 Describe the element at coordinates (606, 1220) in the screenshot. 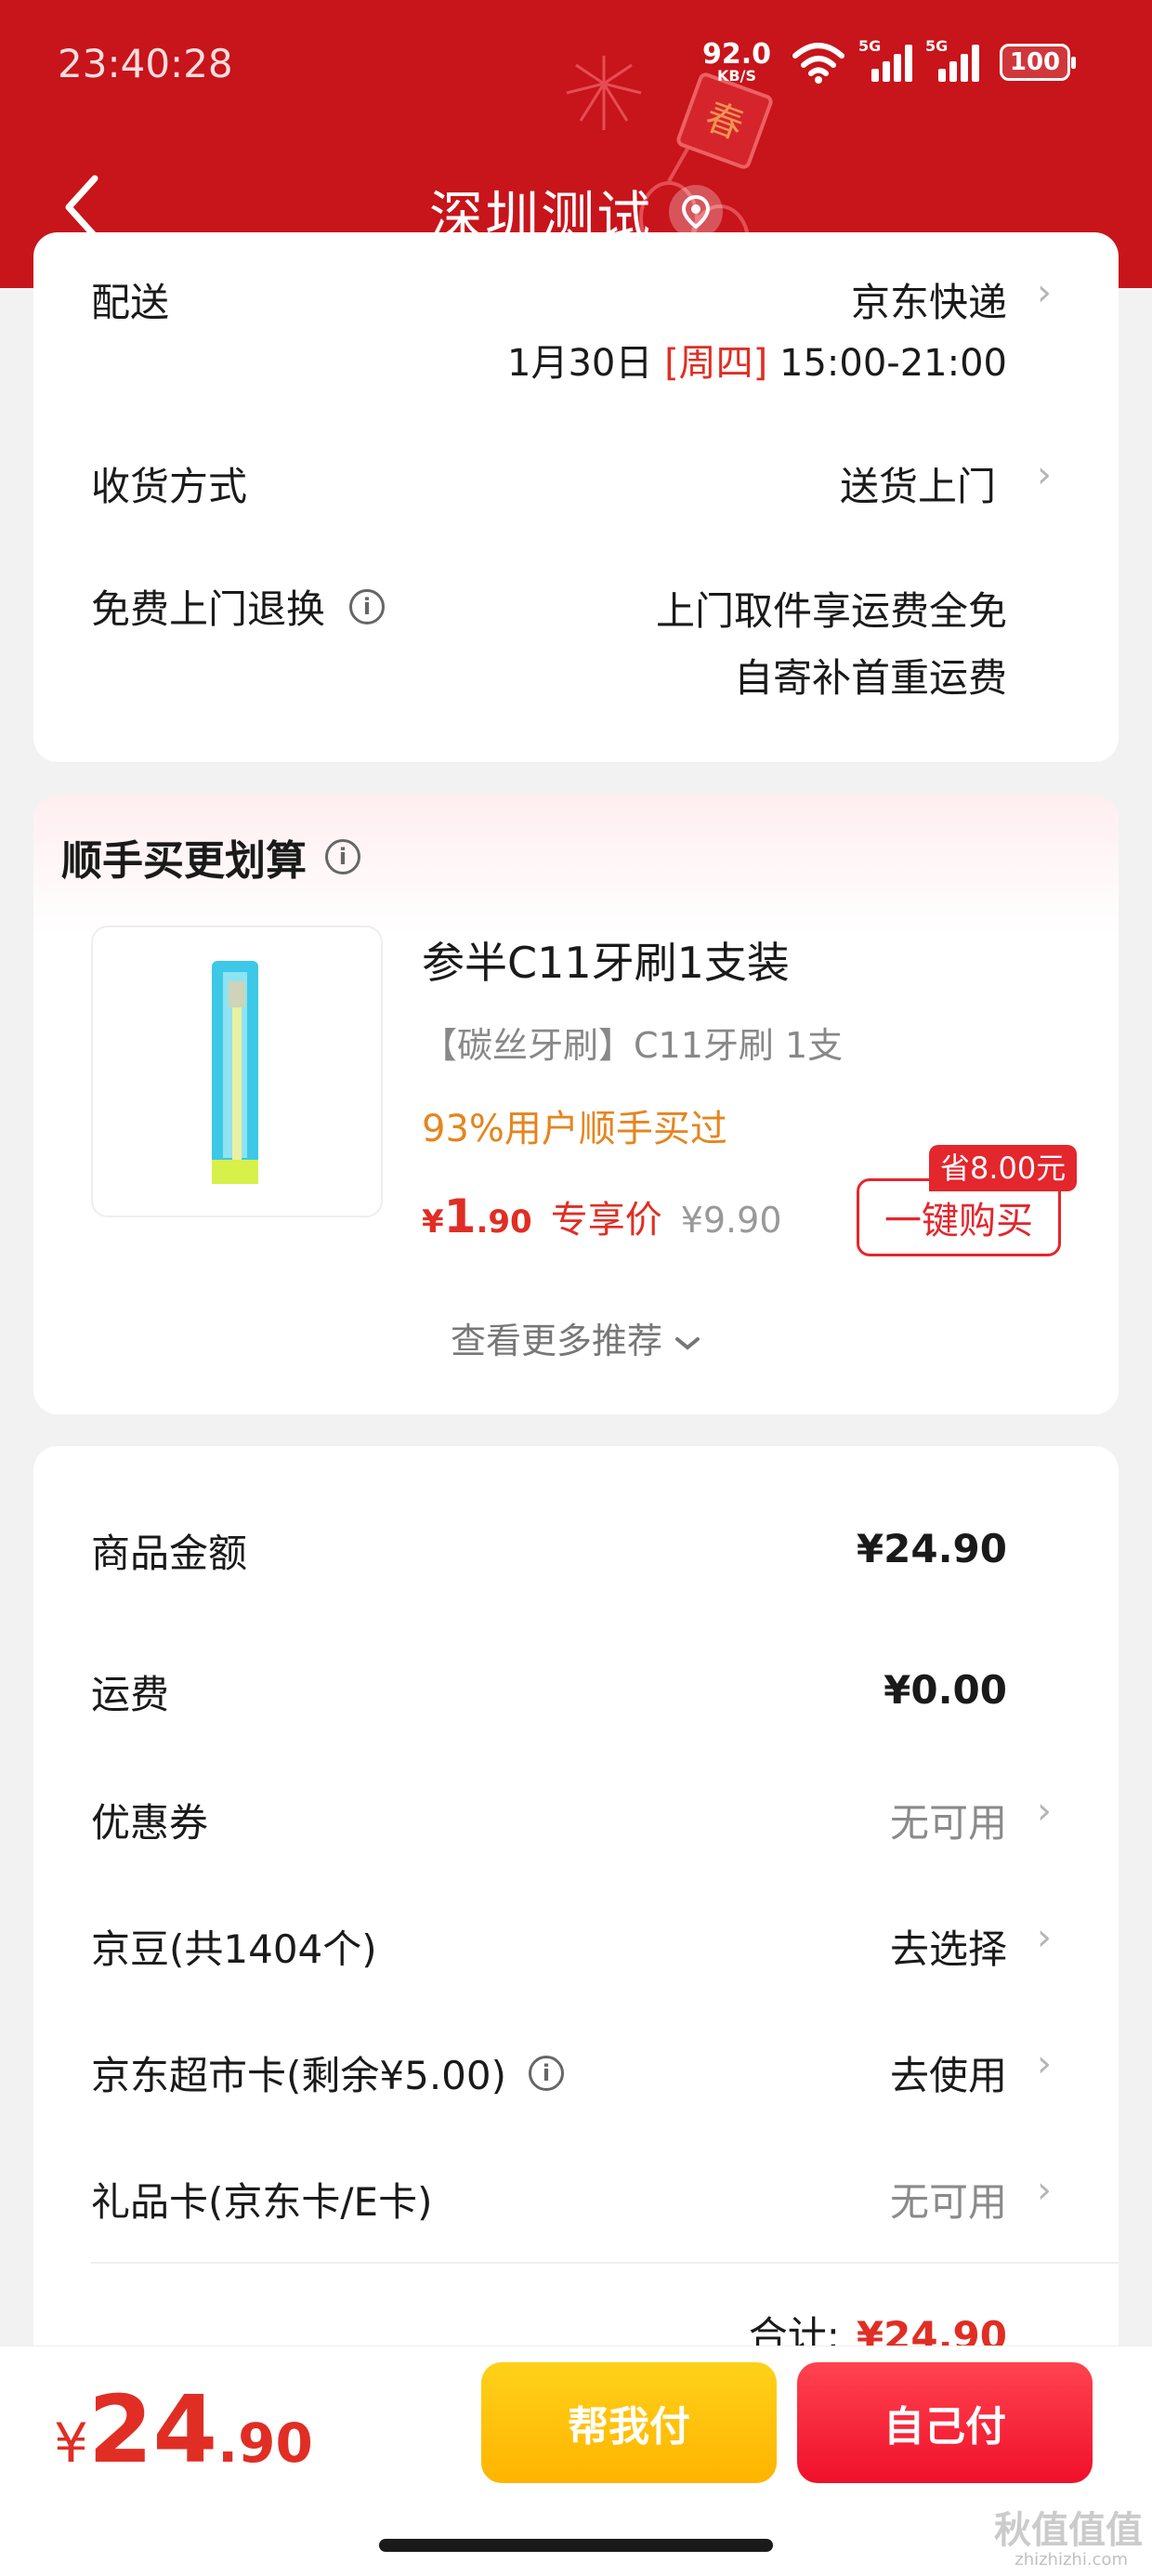

I see `price-tag: 专享价` at that location.